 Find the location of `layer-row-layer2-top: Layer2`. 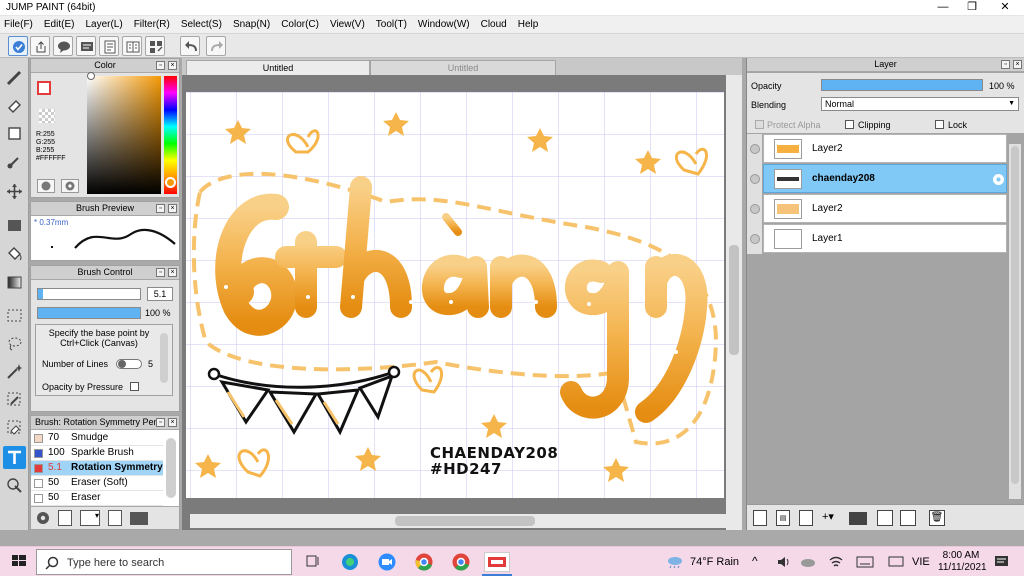

layer-row-layer2-top: Layer2 is located at coordinates (885, 148).